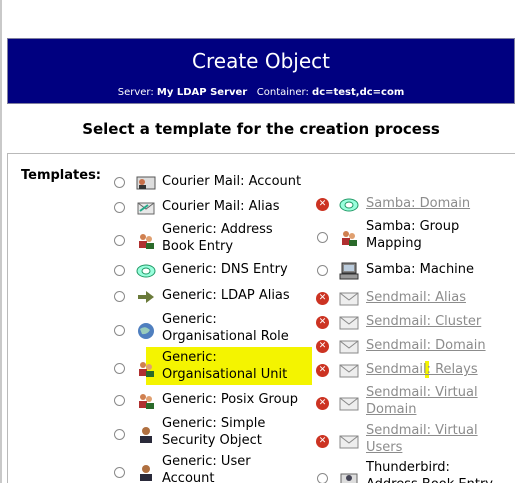 The image size is (515, 483). I want to click on template-label-line: Mapping, so click(394, 243).